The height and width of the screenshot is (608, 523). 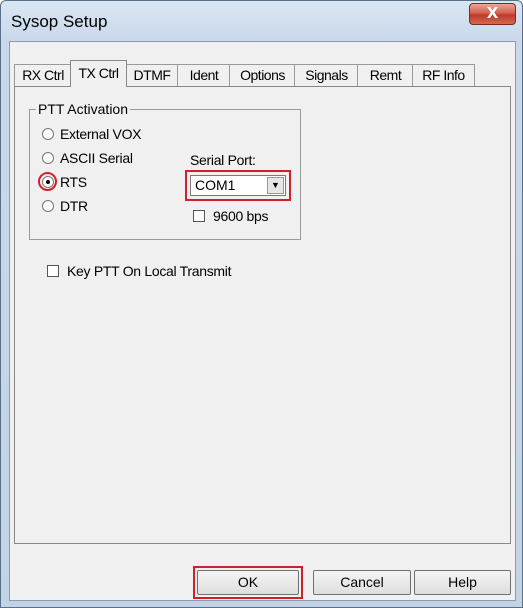 I want to click on close-button: X, so click(x=492, y=14).